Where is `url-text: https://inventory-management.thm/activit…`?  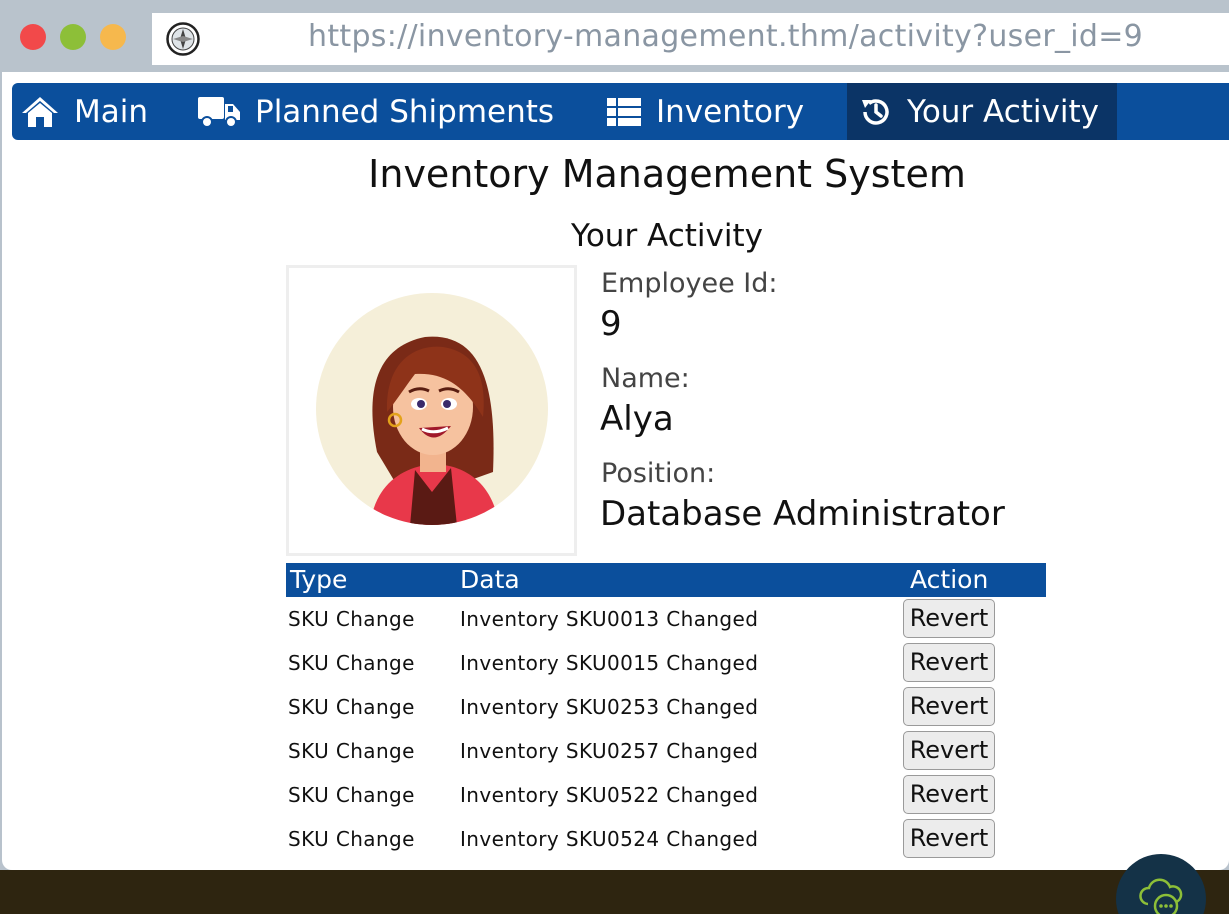
url-text: https://inventory-management.thm/activit… is located at coordinates (725, 36).